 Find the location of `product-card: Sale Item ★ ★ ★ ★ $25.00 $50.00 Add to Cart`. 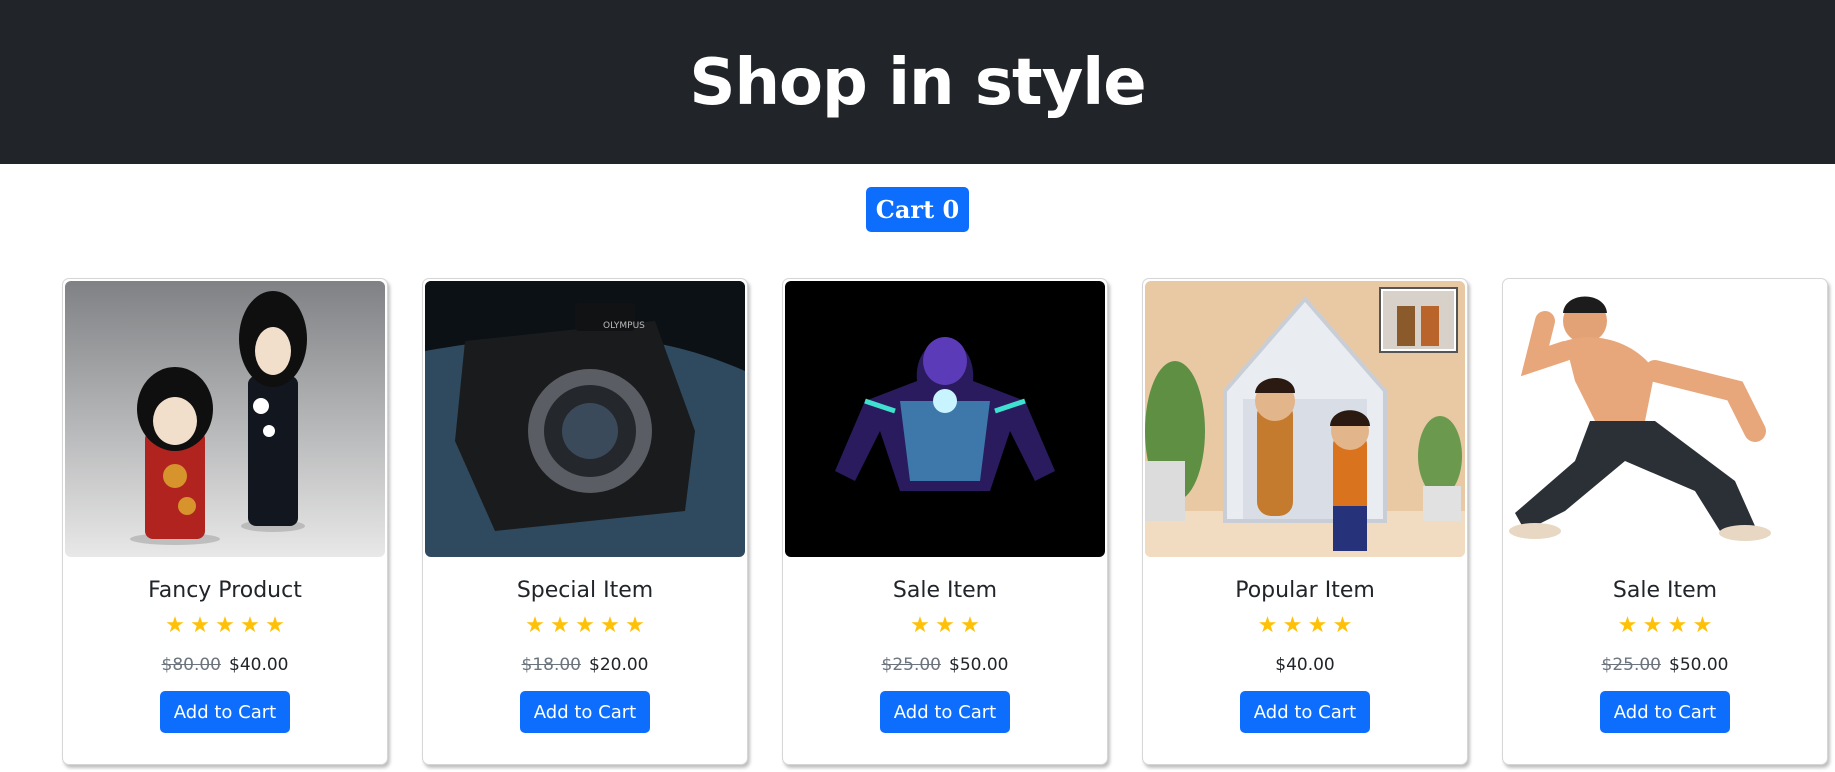

product-card: Sale Item ★ ★ ★ ★ $25.00 $50.00 Add to Cart is located at coordinates (1665, 521).